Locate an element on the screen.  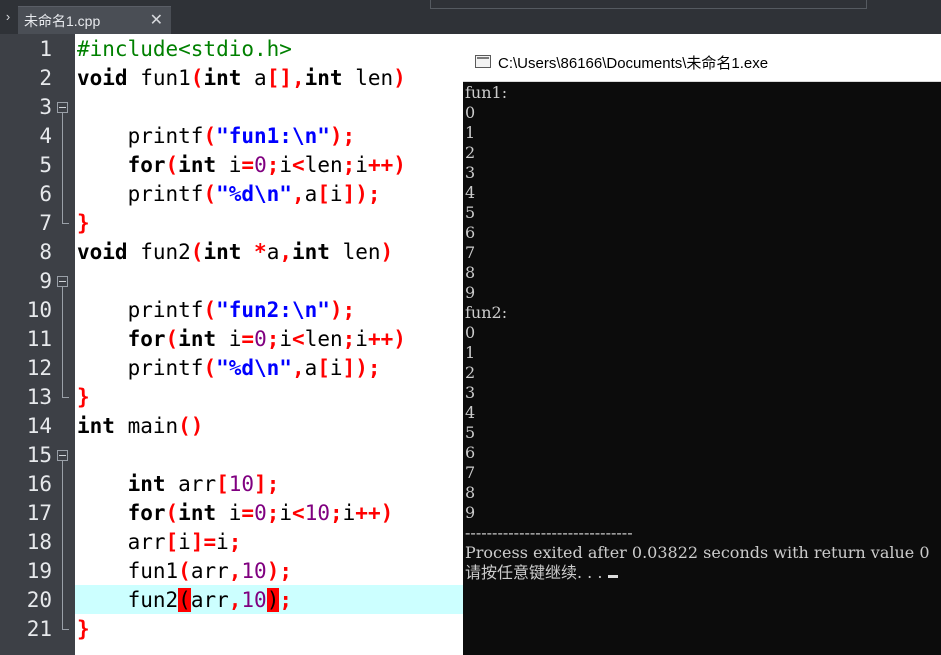
close-icon: ✕ is located at coordinates (156, 20).